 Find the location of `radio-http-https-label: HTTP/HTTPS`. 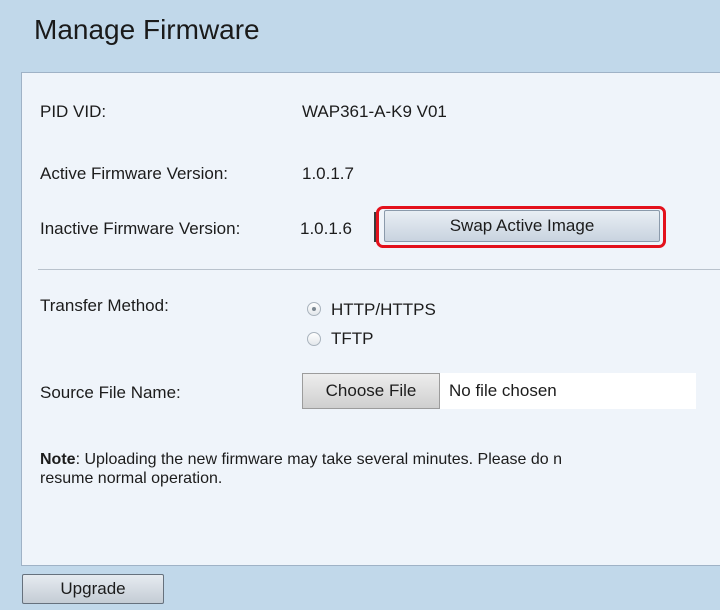

radio-http-https-label: HTTP/HTTPS is located at coordinates (383, 310).